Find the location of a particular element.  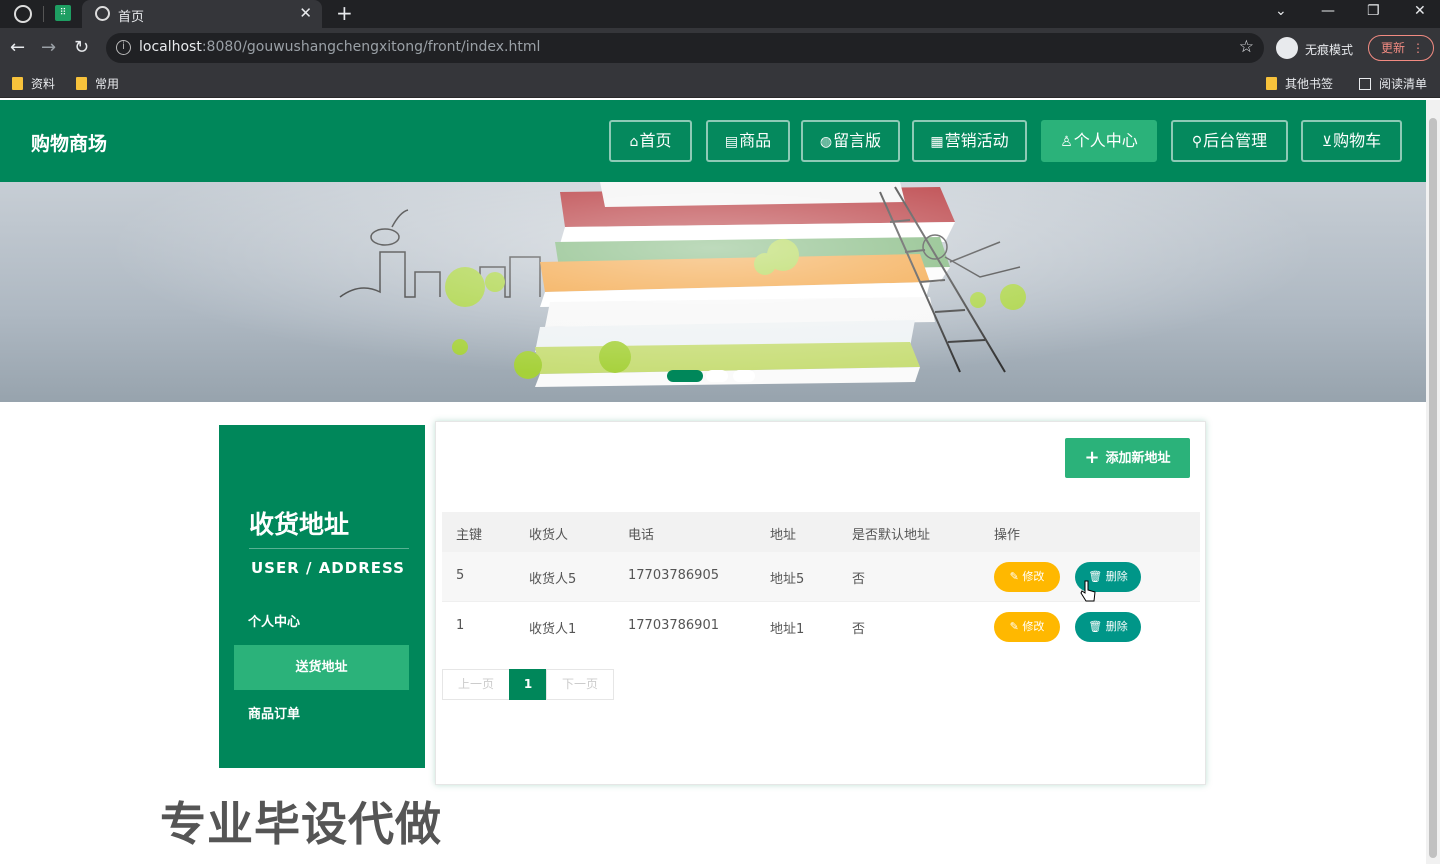

update-button: 更新 ⋮ is located at coordinates (1401, 48).